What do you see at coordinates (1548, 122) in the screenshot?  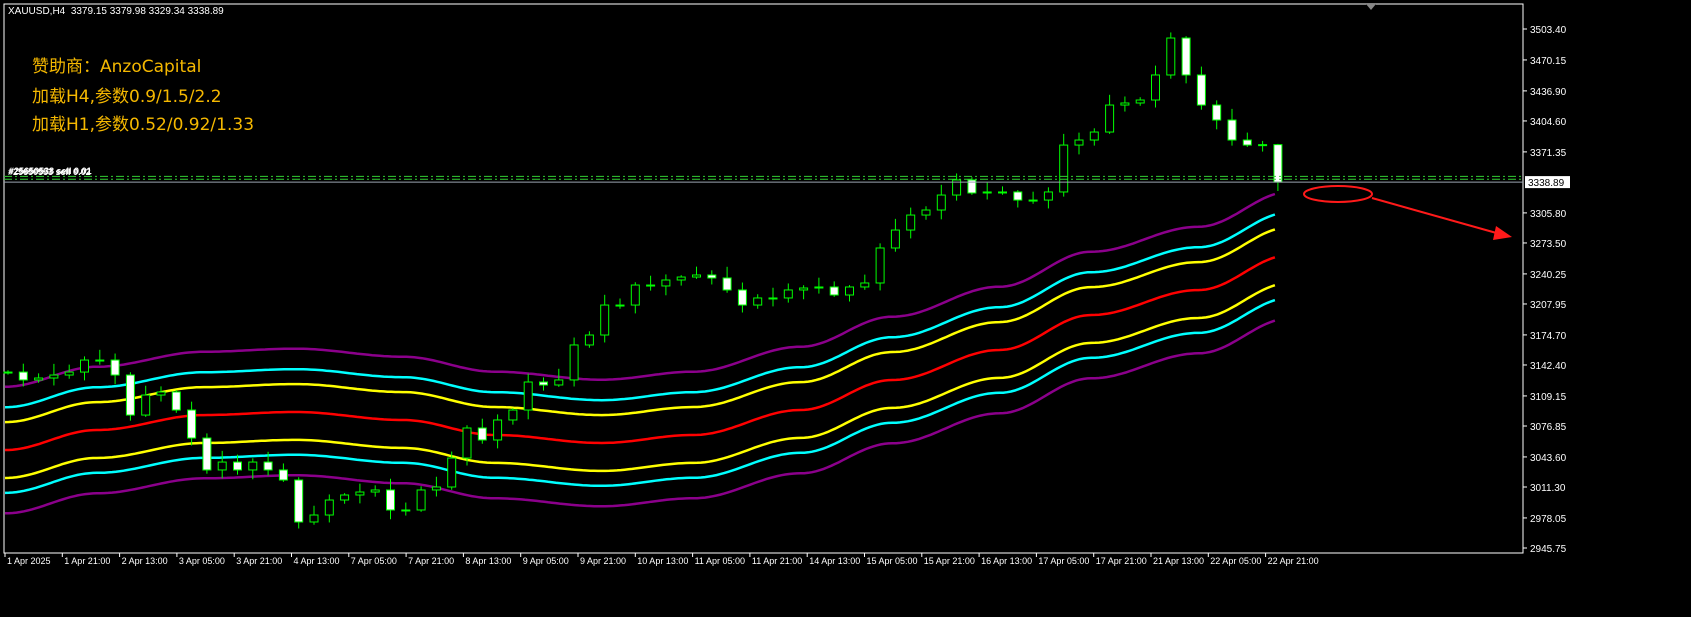 I see `y-tick-label: 3404.60` at bounding box center [1548, 122].